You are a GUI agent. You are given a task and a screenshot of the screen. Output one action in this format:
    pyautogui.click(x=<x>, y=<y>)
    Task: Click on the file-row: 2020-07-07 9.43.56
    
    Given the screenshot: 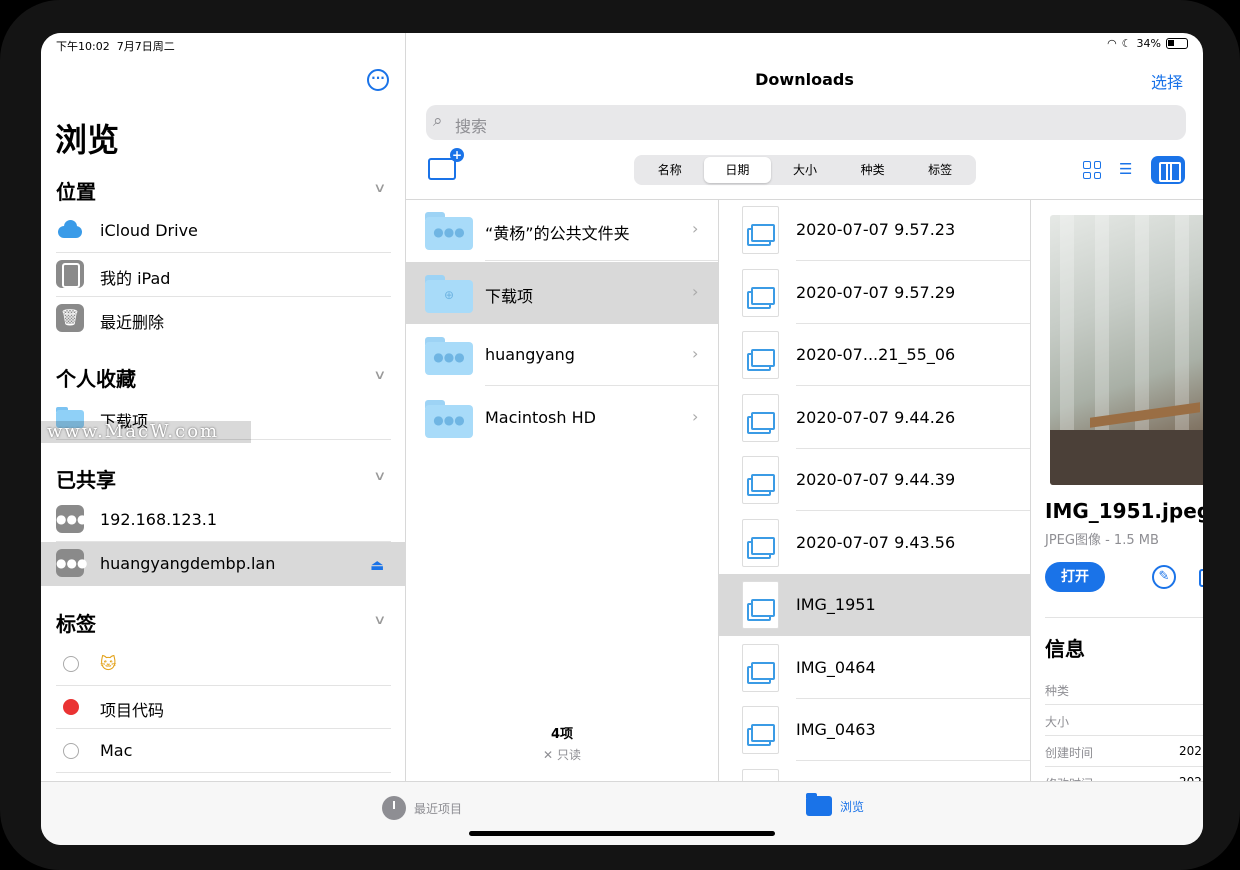 What is the action you would take?
    pyautogui.click(x=874, y=543)
    